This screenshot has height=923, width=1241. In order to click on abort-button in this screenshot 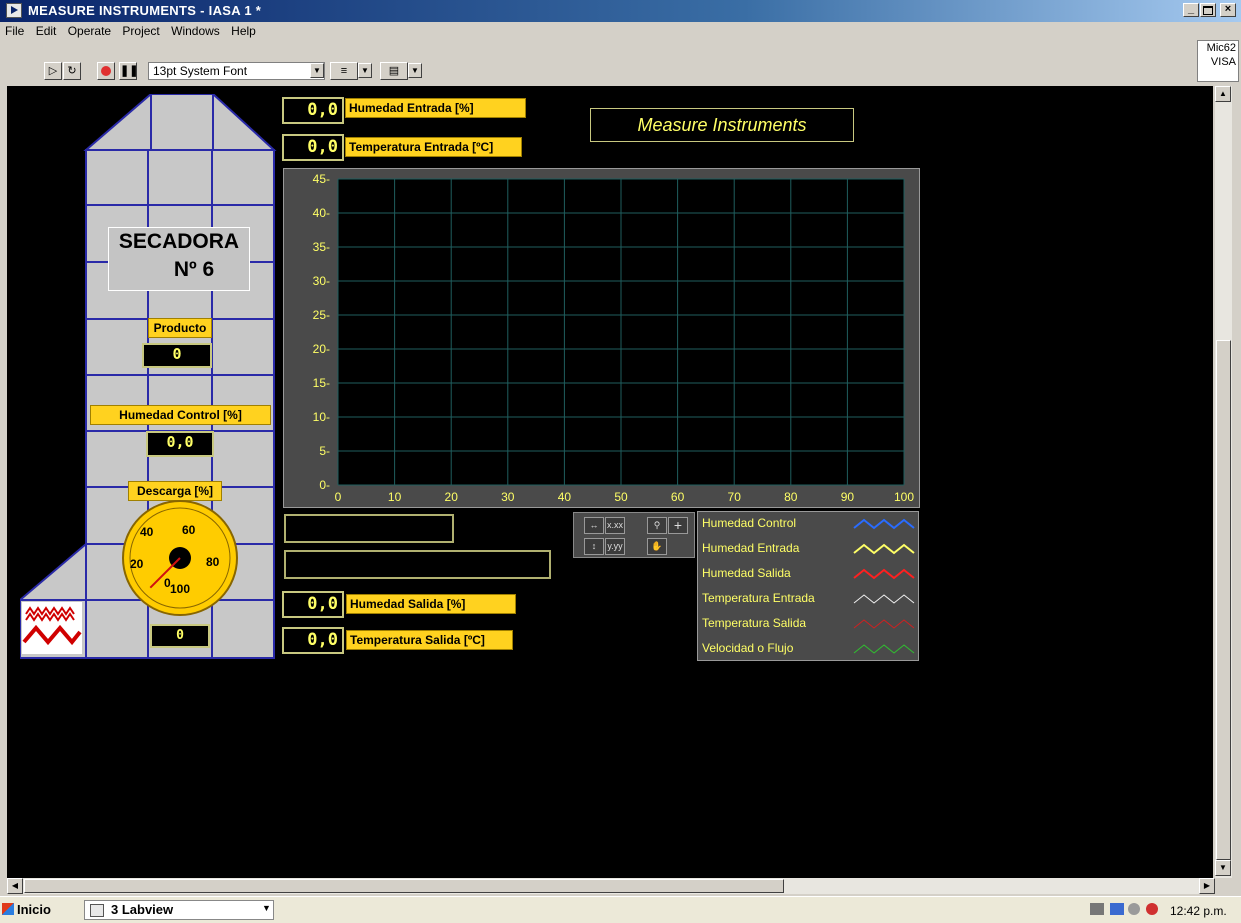, I will do `click(106, 71)`.